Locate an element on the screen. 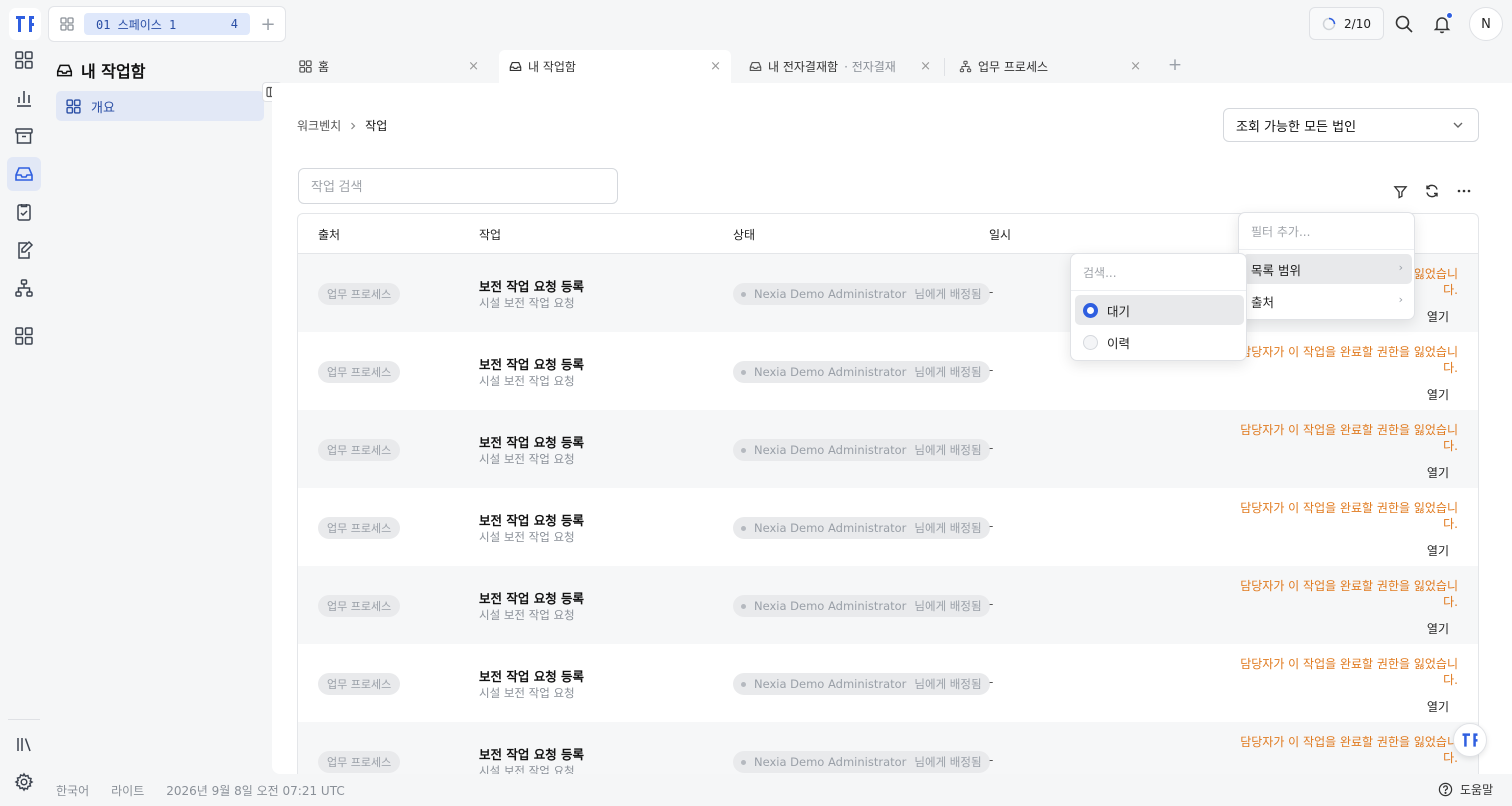 The width and height of the screenshot is (1512, 806). tab-approval: 내 전자결재함 · 전자결재 × is located at coordinates (840, 66).